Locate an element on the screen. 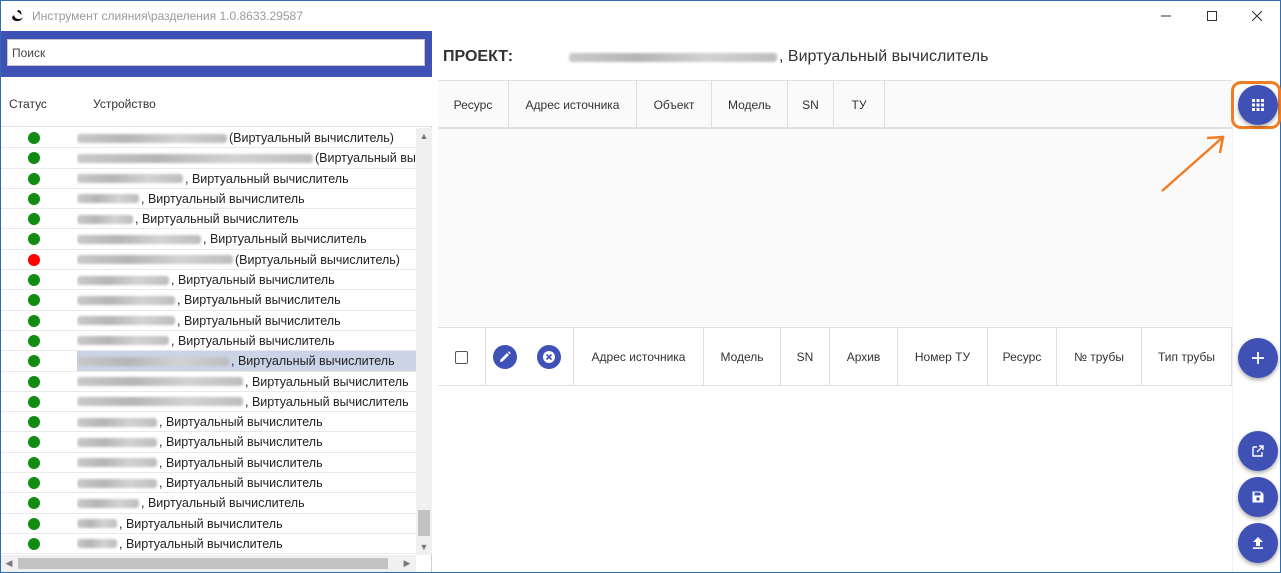 The height and width of the screenshot is (573, 1281). horizontal-scrollbar: ◀ ▶ is located at coordinates (208, 563).